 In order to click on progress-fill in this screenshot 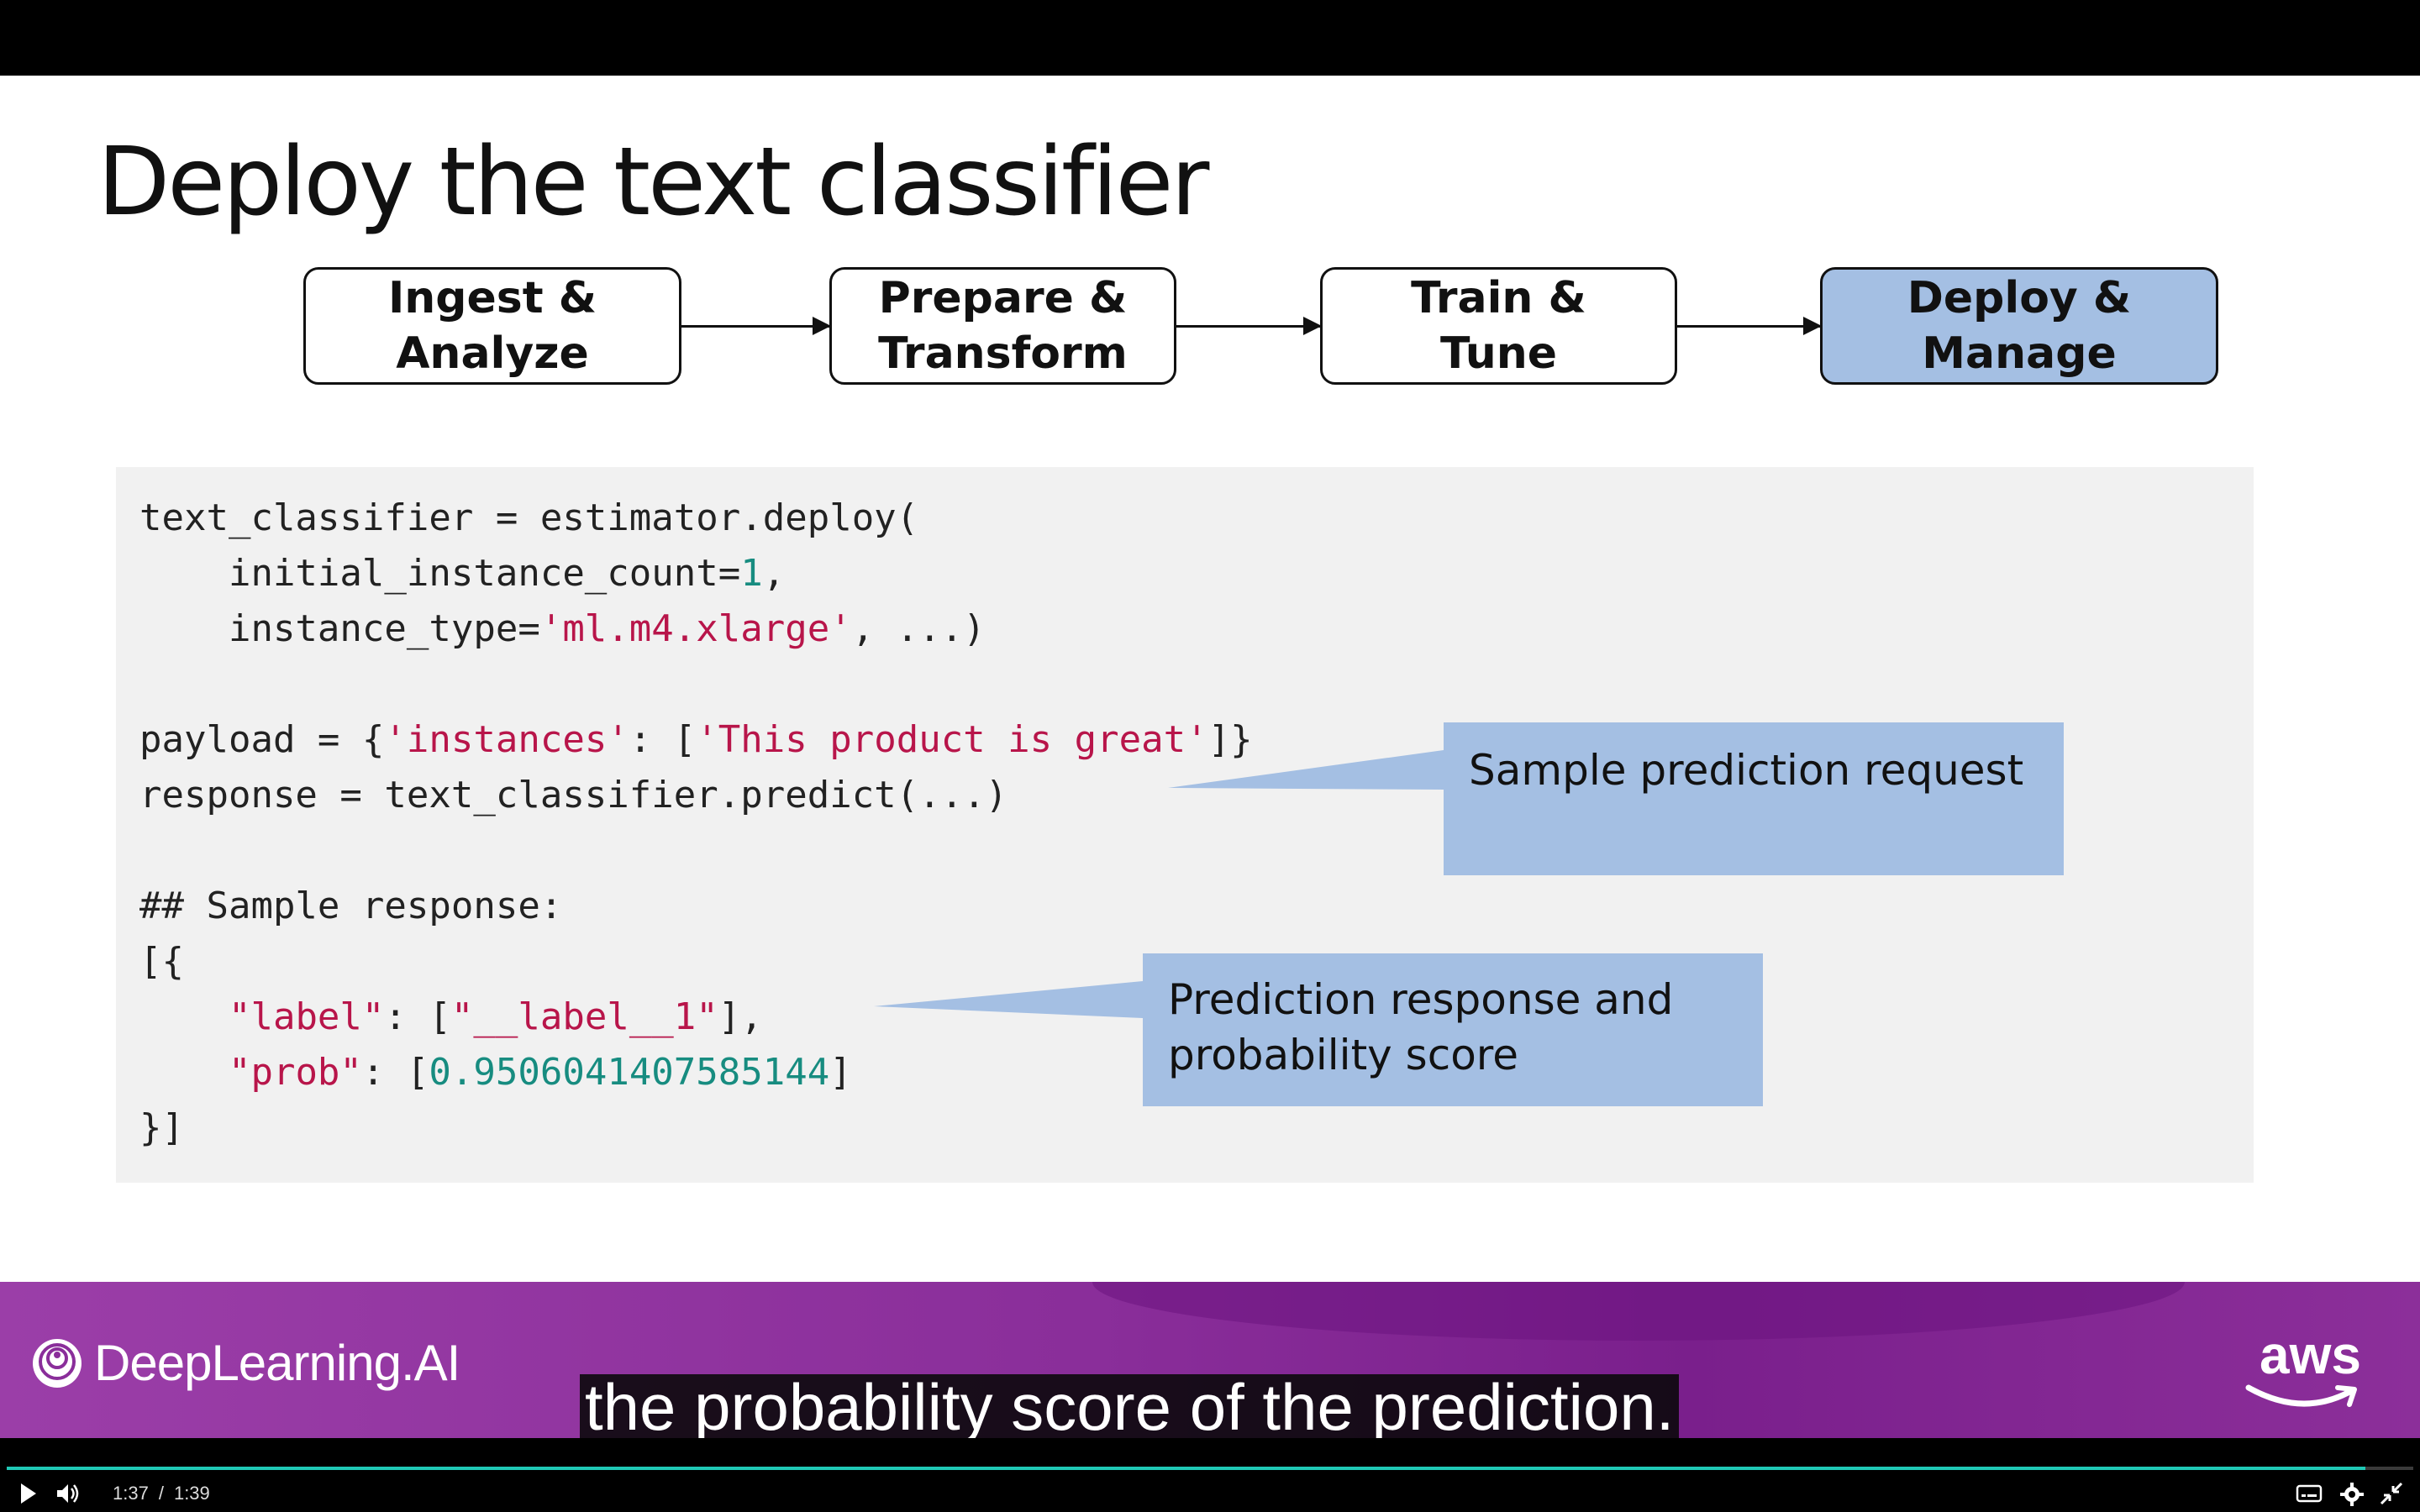, I will do `click(1186, 1468)`.